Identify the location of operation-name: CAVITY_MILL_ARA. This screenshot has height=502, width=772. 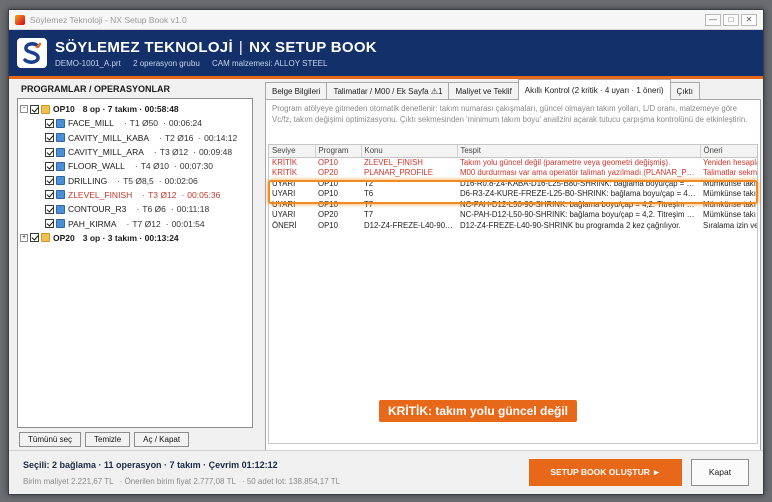
(106, 152).